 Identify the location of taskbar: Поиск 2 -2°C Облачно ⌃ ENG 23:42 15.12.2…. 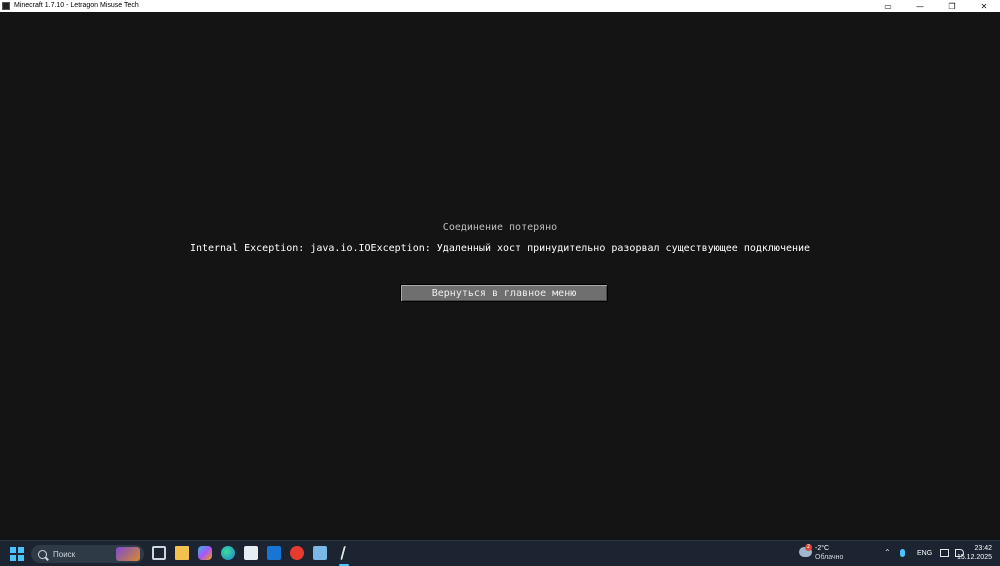
(500, 553).